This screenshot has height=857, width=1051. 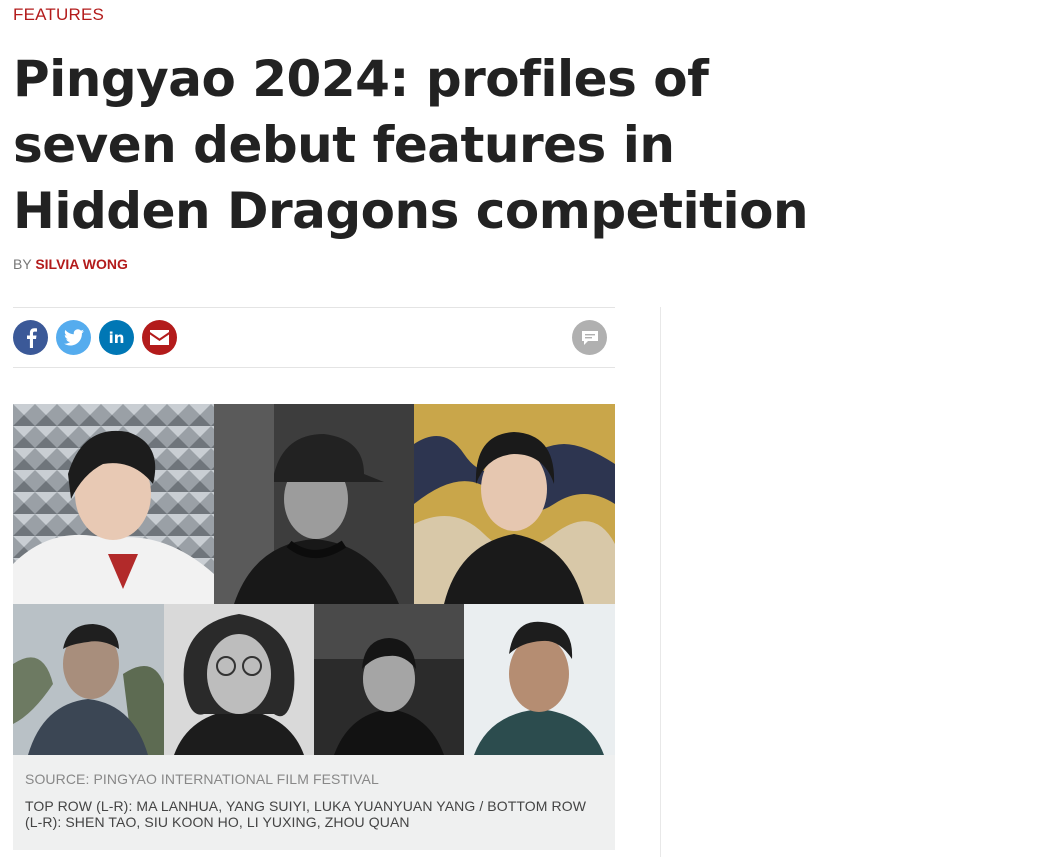 What do you see at coordinates (81, 264) in the screenshot?
I see `author-link: SILVIA WONG` at bounding box center [81, 264].